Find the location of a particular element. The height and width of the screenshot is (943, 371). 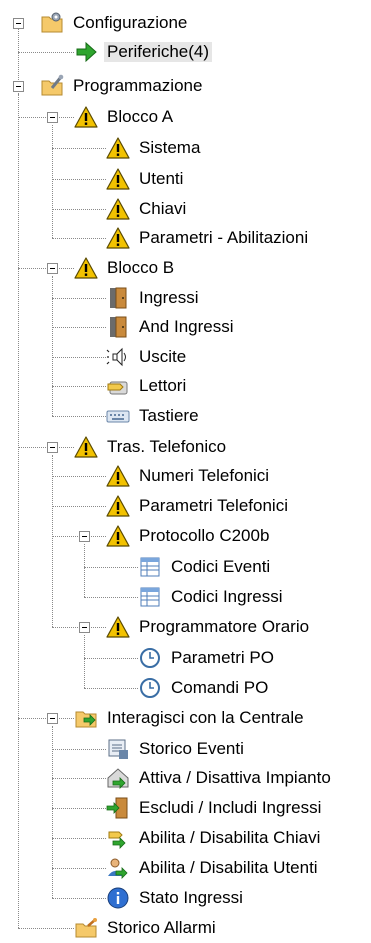

tree-item-codici-eventi: Codici Eventi is located at coordinates (185, 567).